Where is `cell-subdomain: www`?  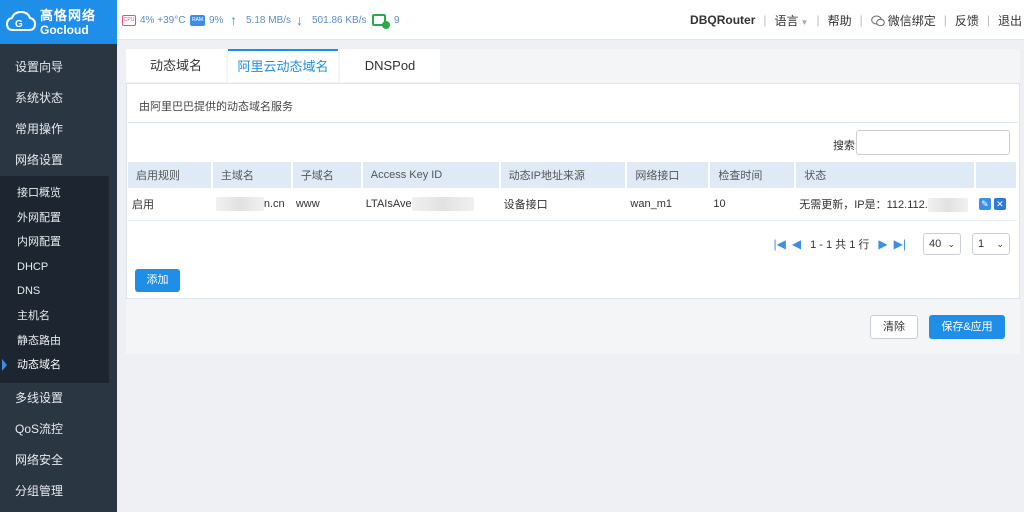
cell-subdomain: www is located at coordinates (326, 204).